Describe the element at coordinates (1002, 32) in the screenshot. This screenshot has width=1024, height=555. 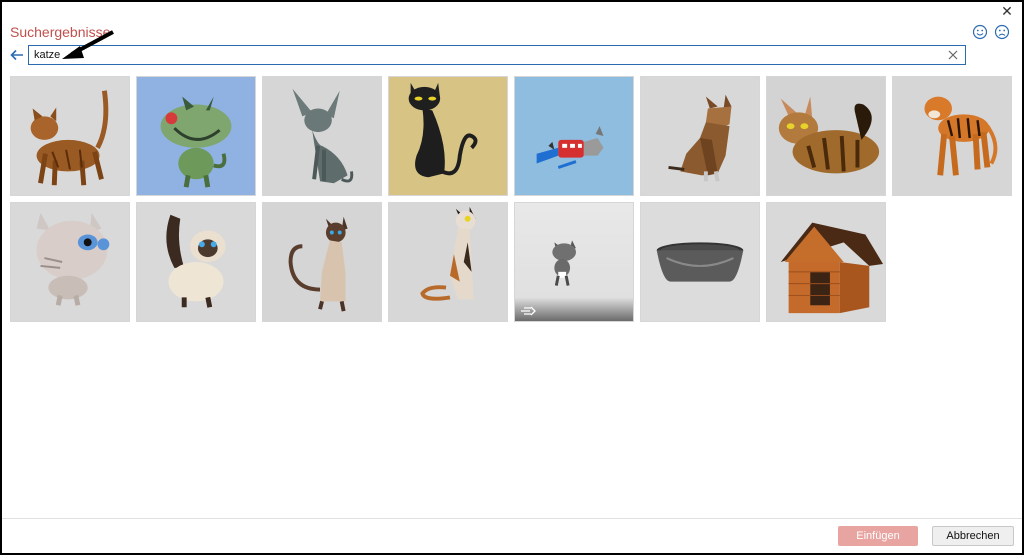
I see `frown-icon` at that location.